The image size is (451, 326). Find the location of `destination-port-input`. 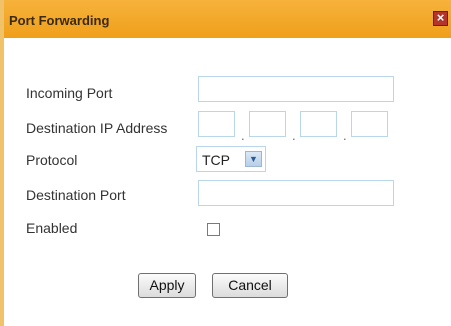

destination-port-input is located at coordinates (296, 193).